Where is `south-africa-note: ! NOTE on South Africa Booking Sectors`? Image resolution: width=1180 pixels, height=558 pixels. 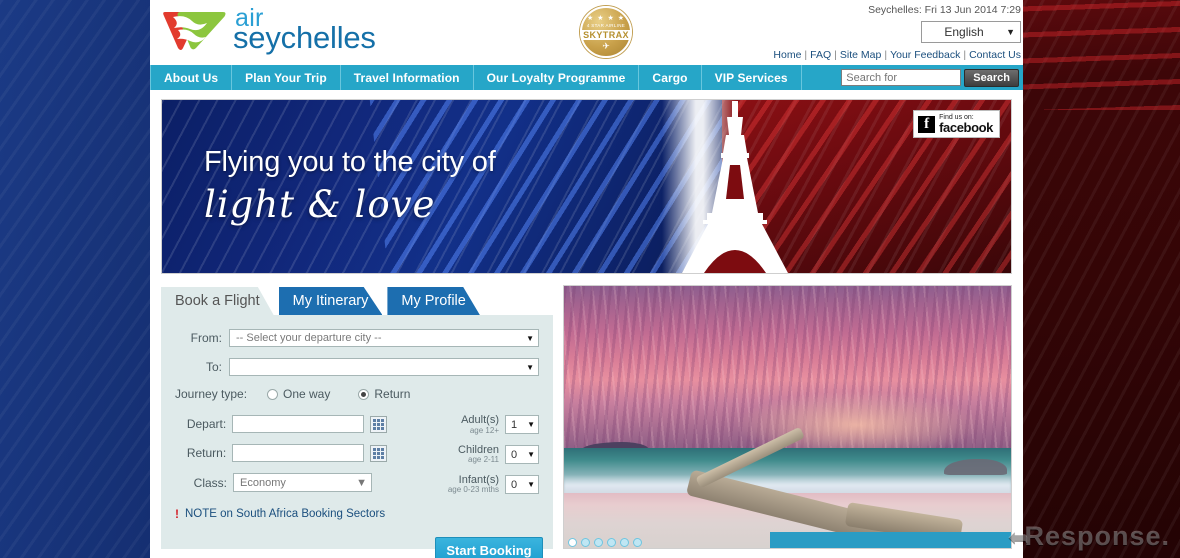
south-africa-note: ! NOTE on South Africa Booking Sectors is located at coordinates (357, 514).